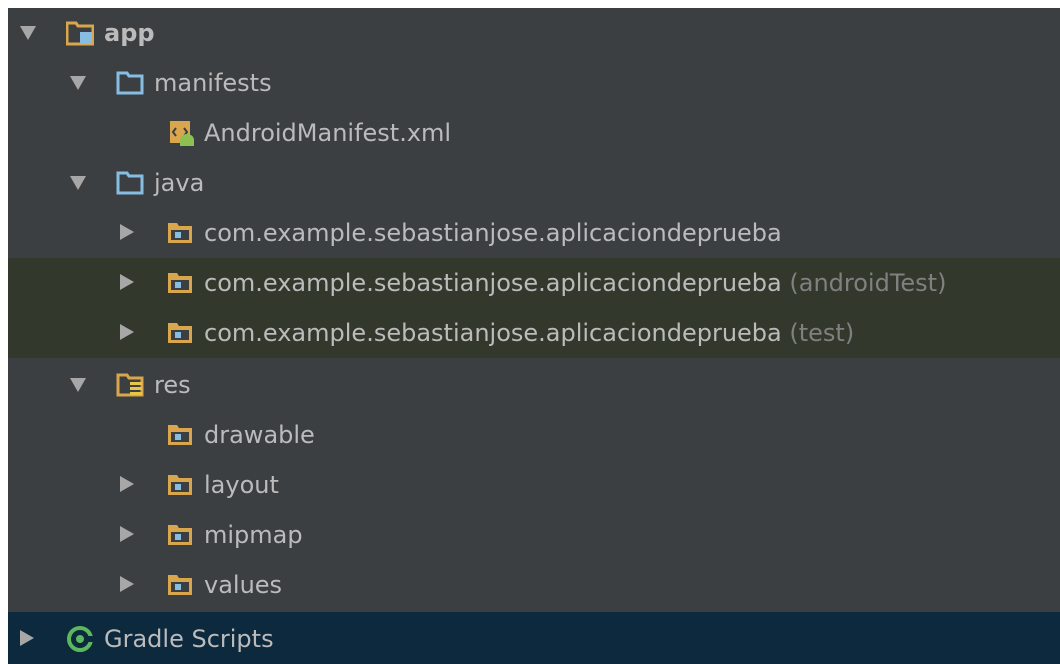 The height and width of the screenshot is (664, 1060). Describe the element at coordinates (80, 33) in the screenshot. I see `app-module-folder-icon` at that location.